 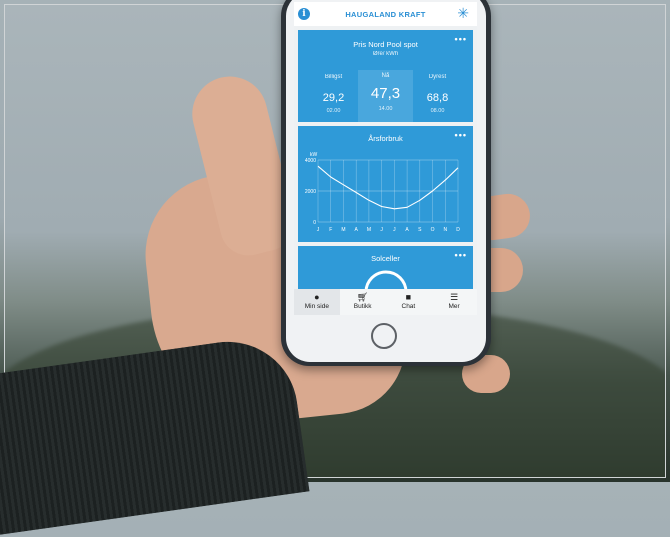 What do you see at coordinates (463, 13) in the screenshot?
I see `snowflake-logo-icon: ✳` at bounding box center [463, 13].